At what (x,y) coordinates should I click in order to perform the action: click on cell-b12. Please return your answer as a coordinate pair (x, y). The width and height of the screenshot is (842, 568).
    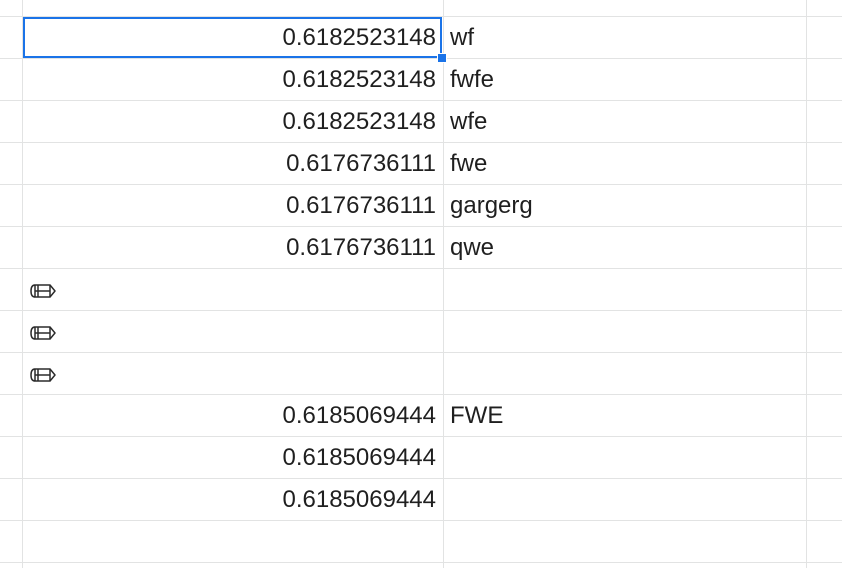
    Looking at the image, I should click on (625, 499).